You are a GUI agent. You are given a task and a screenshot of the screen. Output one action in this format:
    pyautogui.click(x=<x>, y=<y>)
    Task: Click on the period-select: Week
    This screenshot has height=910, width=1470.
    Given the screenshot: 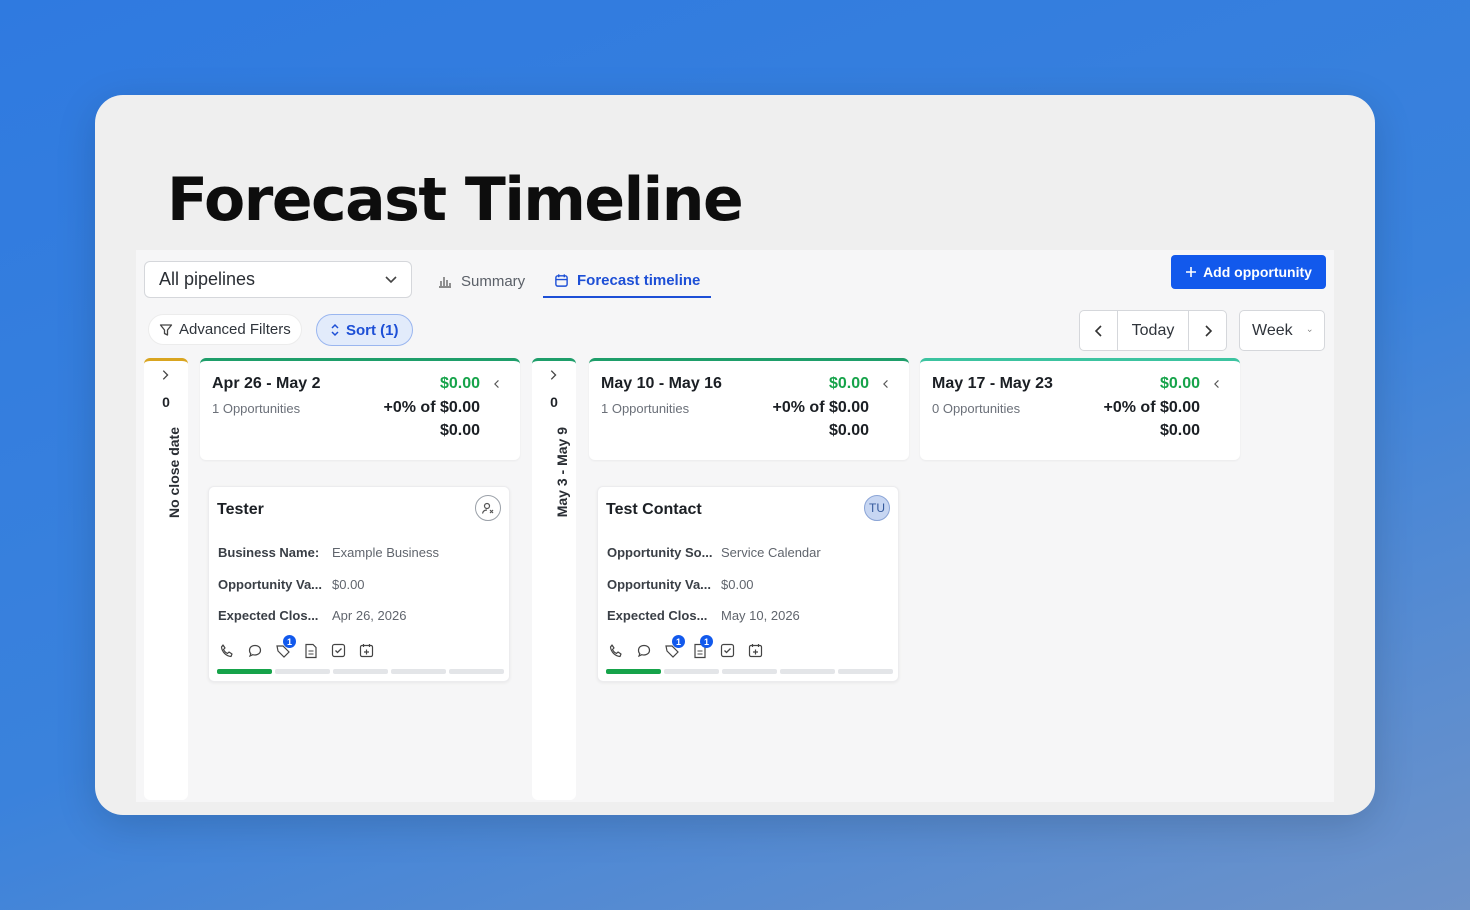 What is the action you would take?
    pyautogui.click(x=1282, y=330)
    